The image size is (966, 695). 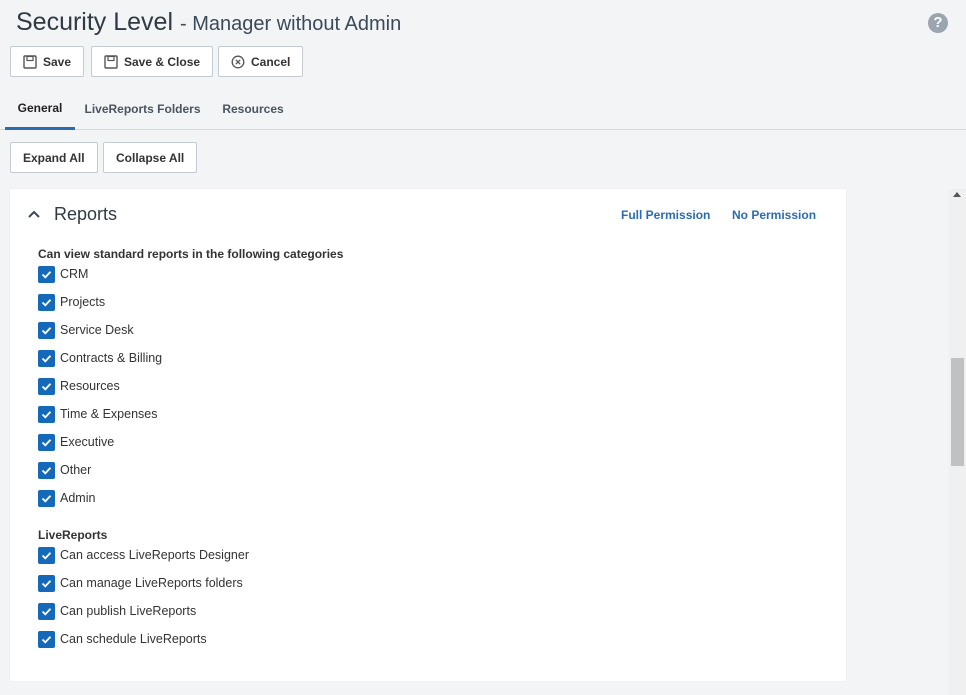 I want to click on checkbox-row: Admin, so click(x=66, y=498).